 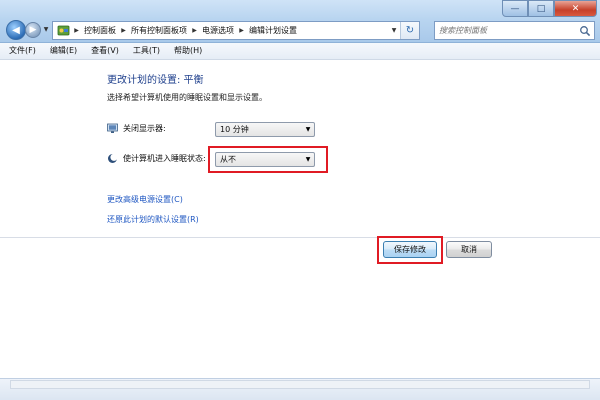 I want to click on menu-tools: 工具(T), so click(x=144, y=51).